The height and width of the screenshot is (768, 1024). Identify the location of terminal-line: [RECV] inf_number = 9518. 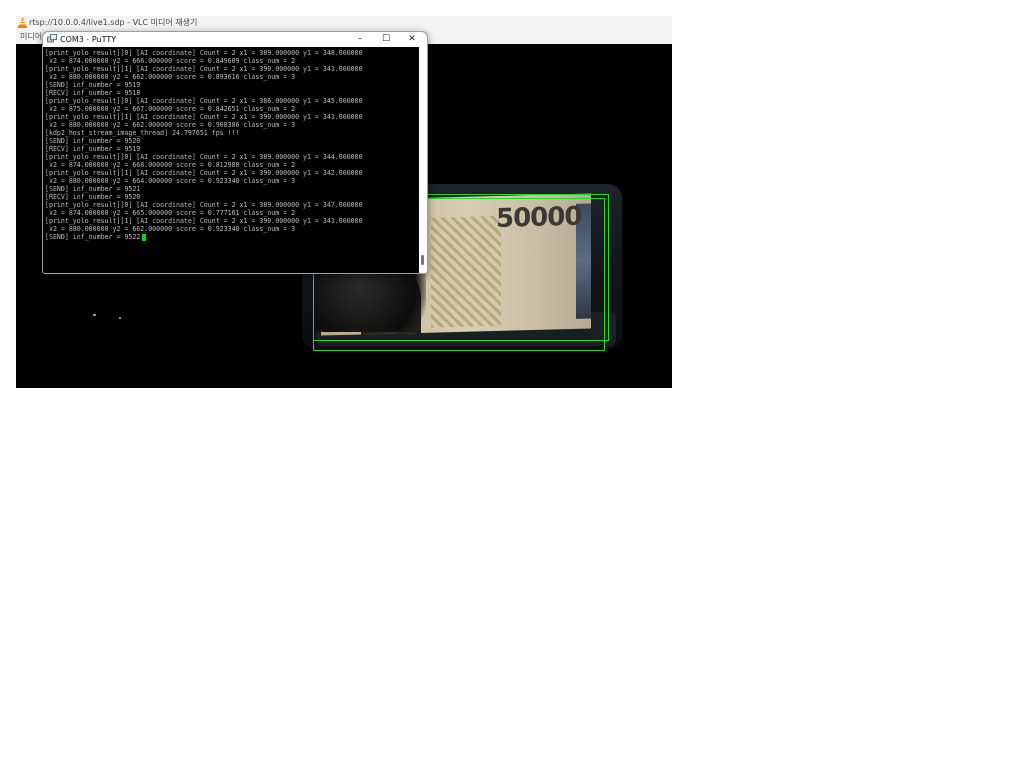
(93, 93).